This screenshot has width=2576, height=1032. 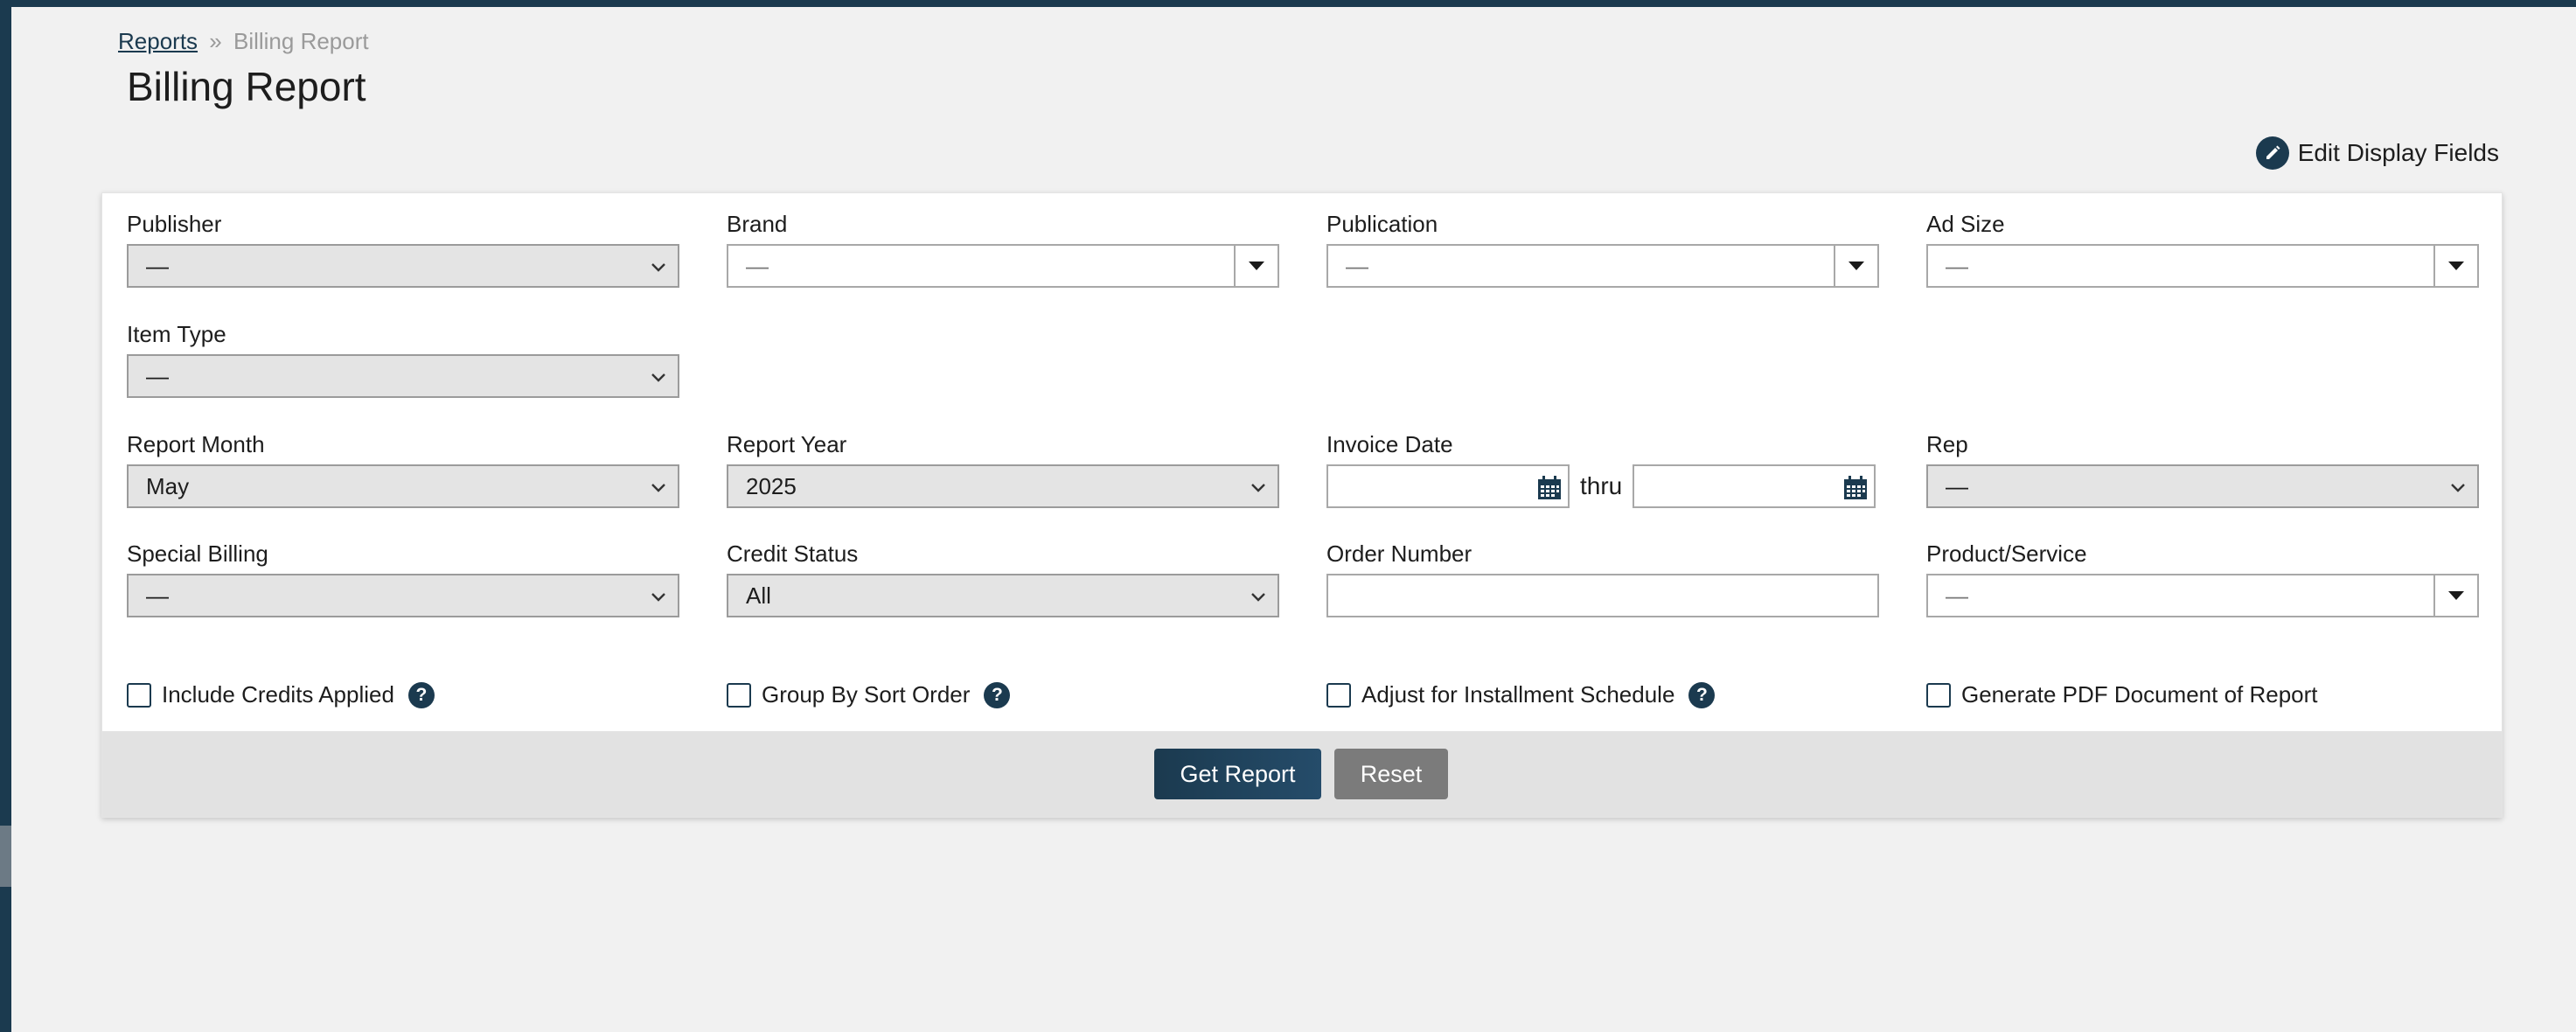 I want to click on order-number-input, so click(x=1602, y=595).